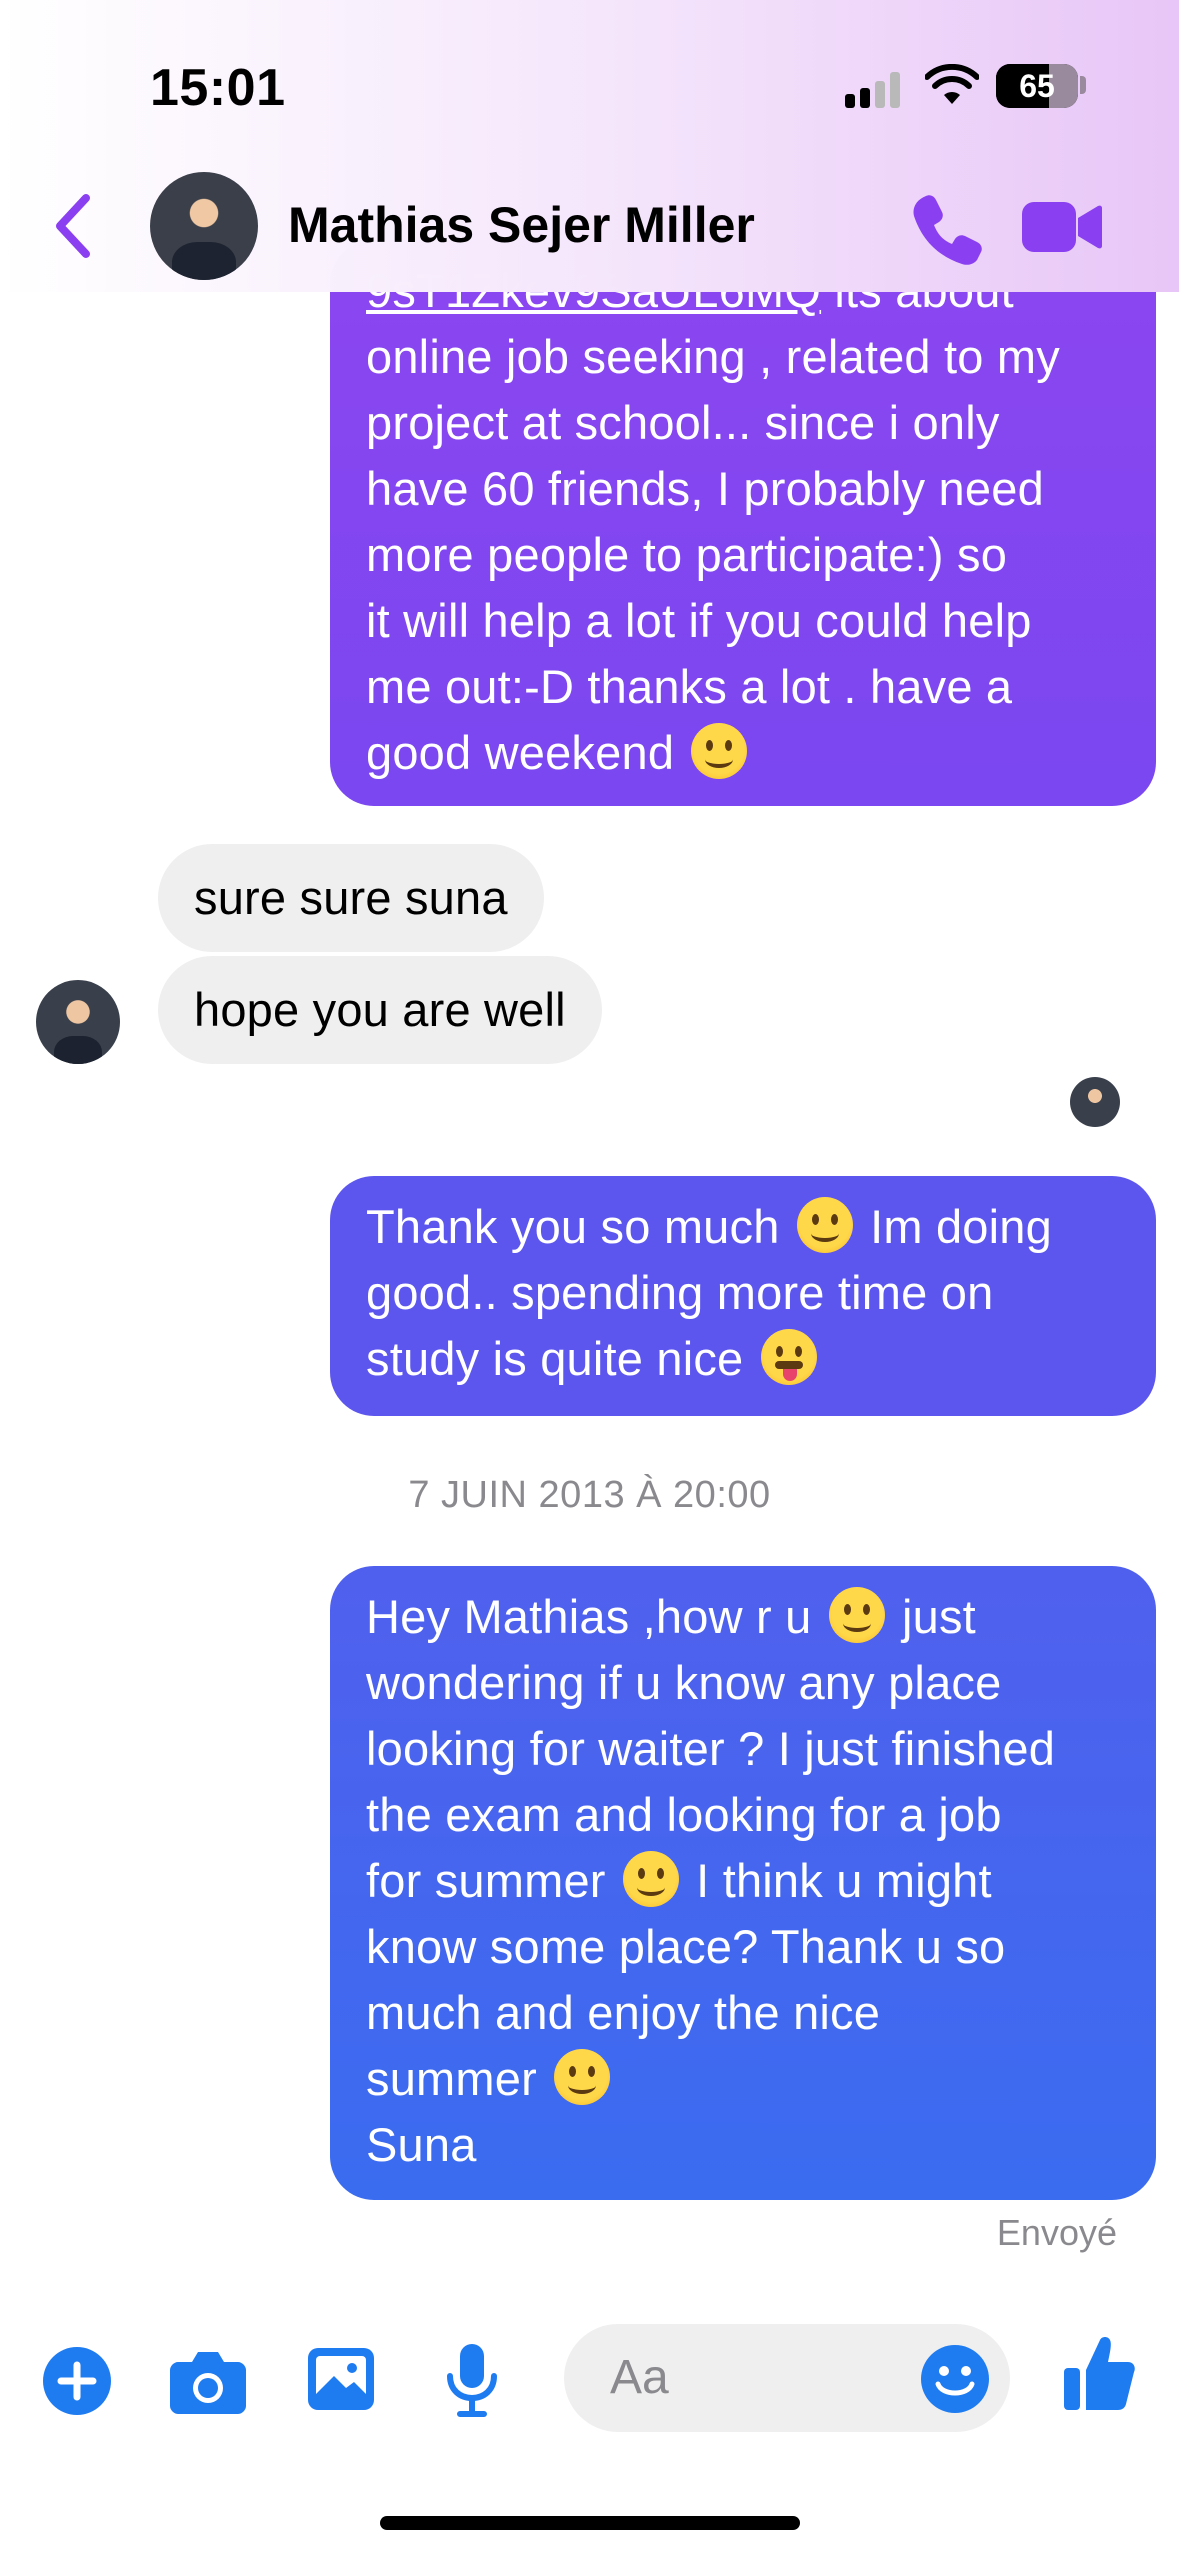  I want to click on image-icon, so click(341, 2379).